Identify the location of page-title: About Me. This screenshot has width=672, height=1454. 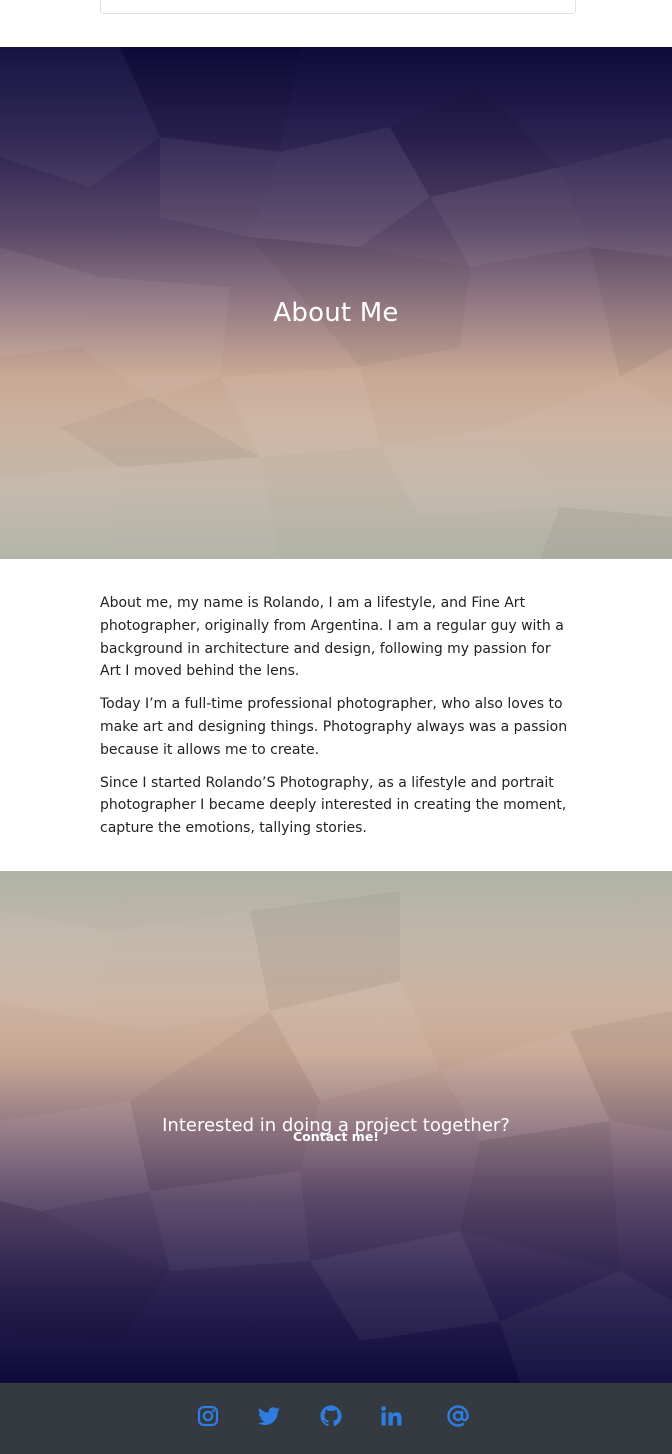
(336, 313).